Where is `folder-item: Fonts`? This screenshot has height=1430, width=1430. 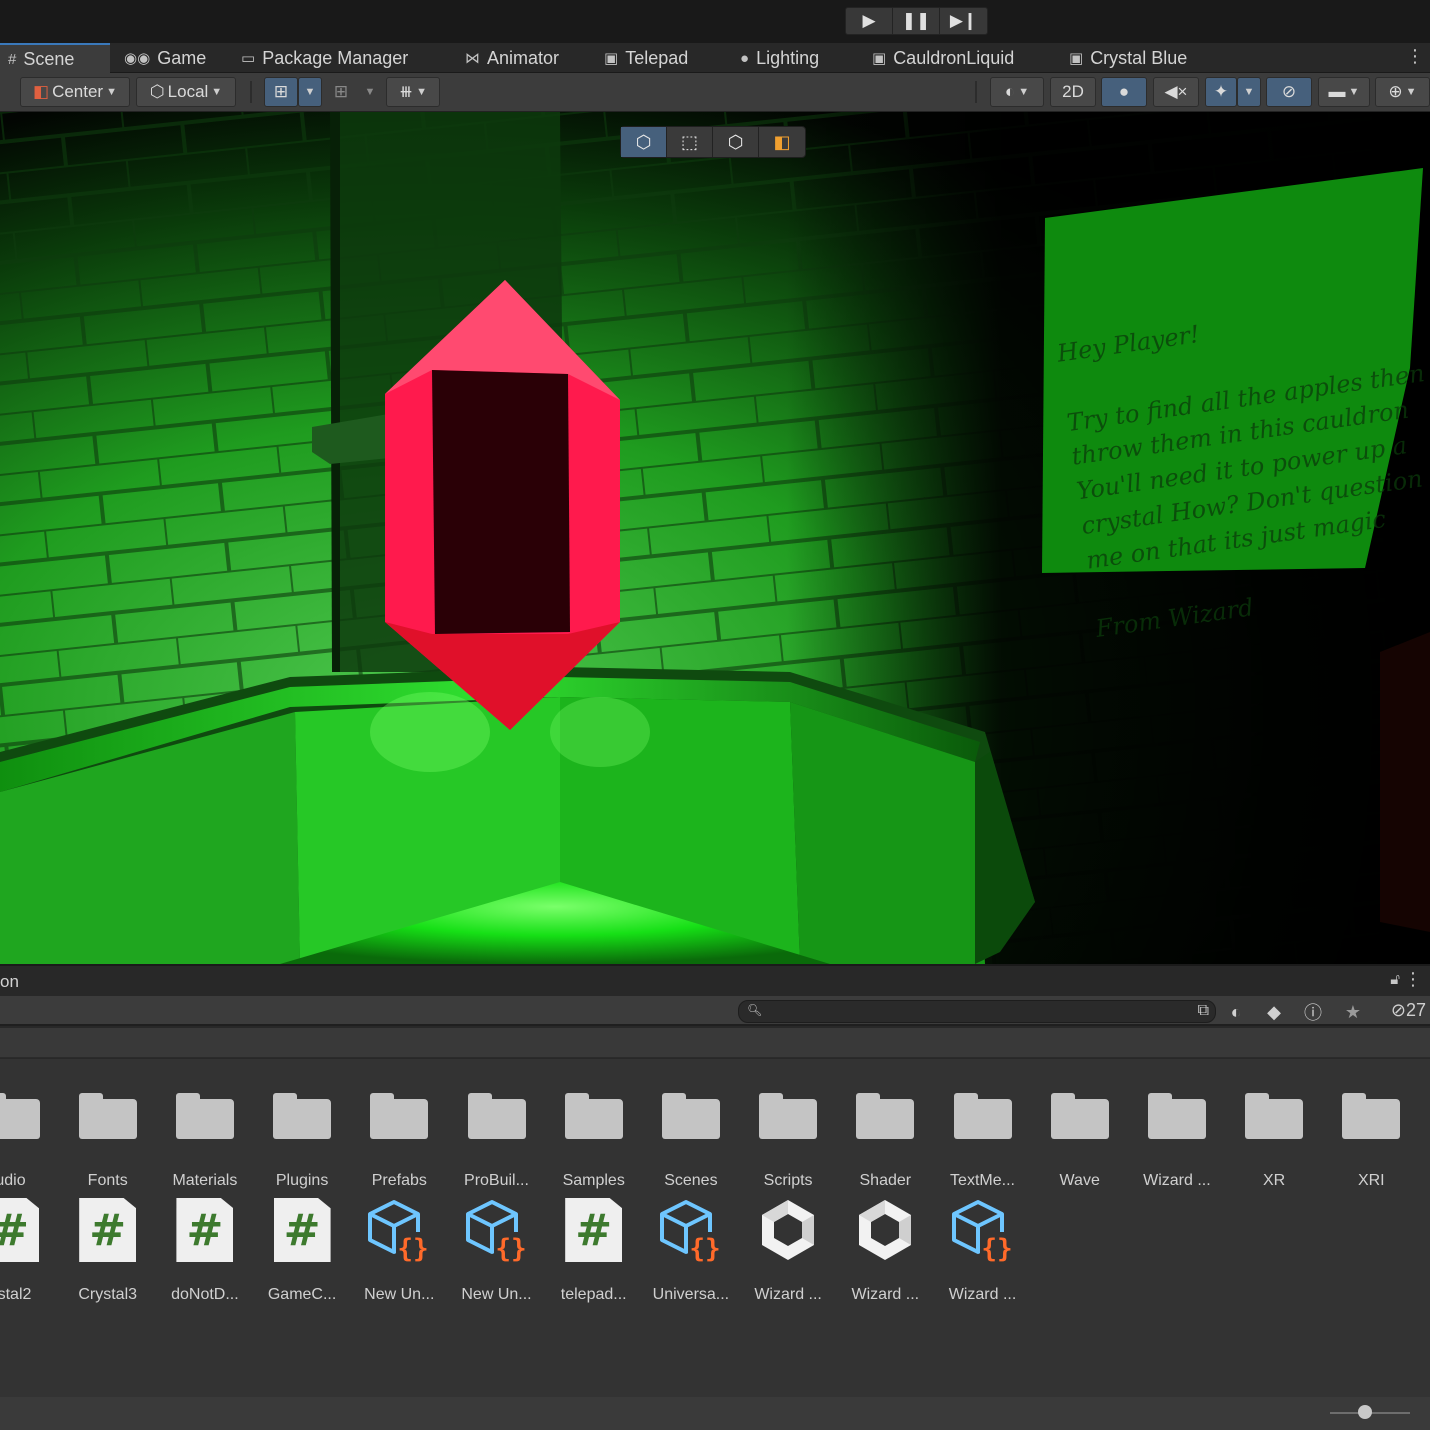
folder-item: Fonts is located at coordinates (107, 1137).